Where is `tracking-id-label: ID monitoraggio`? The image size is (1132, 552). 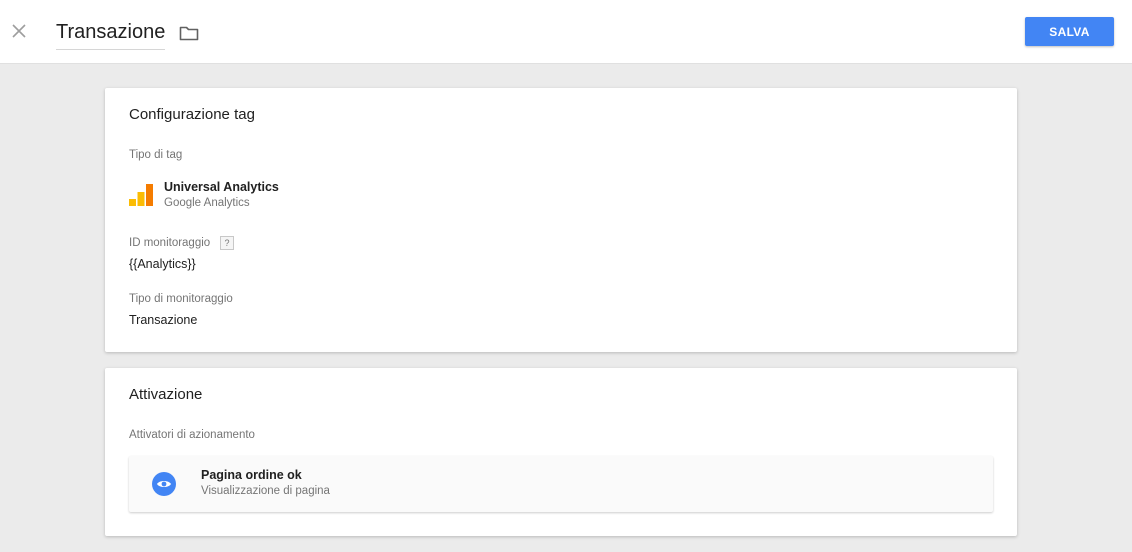
tracking-id-label: ID monitoraggio is located at coordinates (170, 243).